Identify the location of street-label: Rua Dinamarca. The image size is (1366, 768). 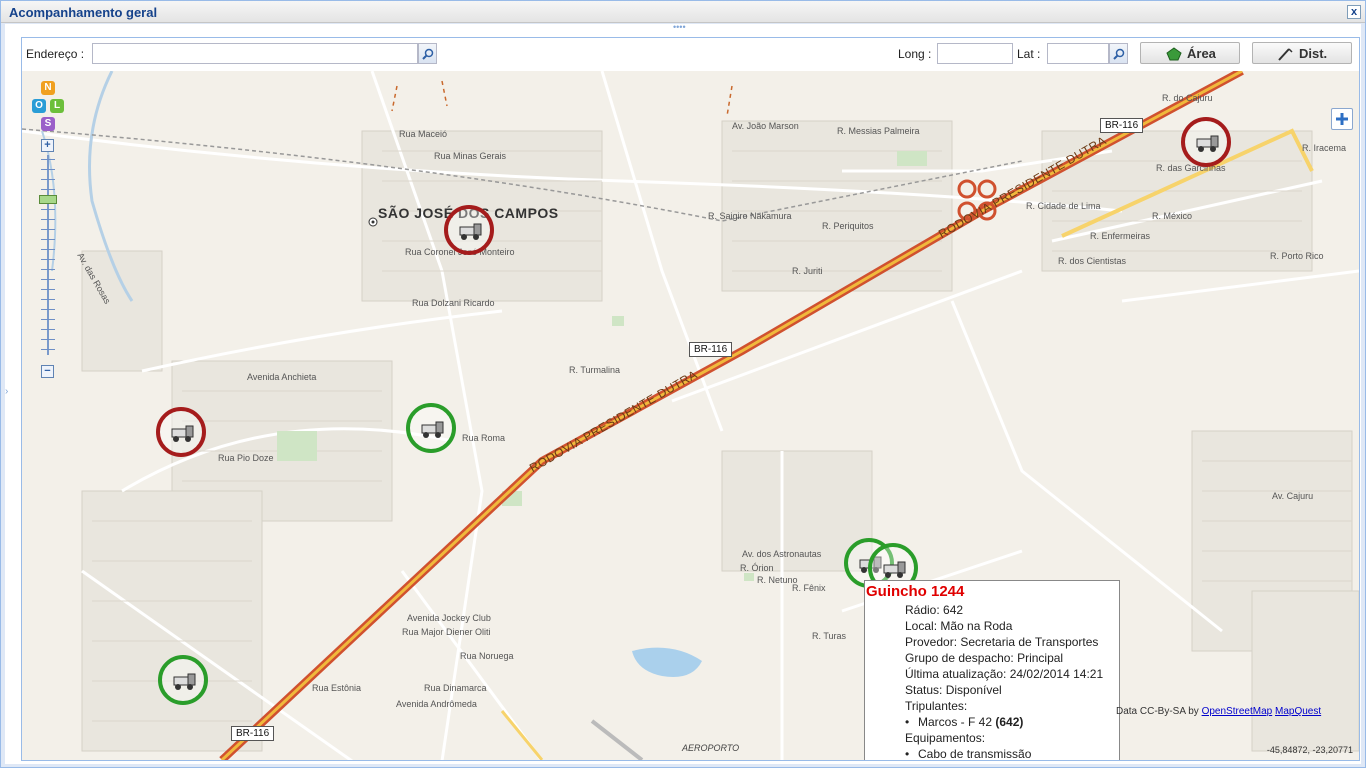
(455, 688).